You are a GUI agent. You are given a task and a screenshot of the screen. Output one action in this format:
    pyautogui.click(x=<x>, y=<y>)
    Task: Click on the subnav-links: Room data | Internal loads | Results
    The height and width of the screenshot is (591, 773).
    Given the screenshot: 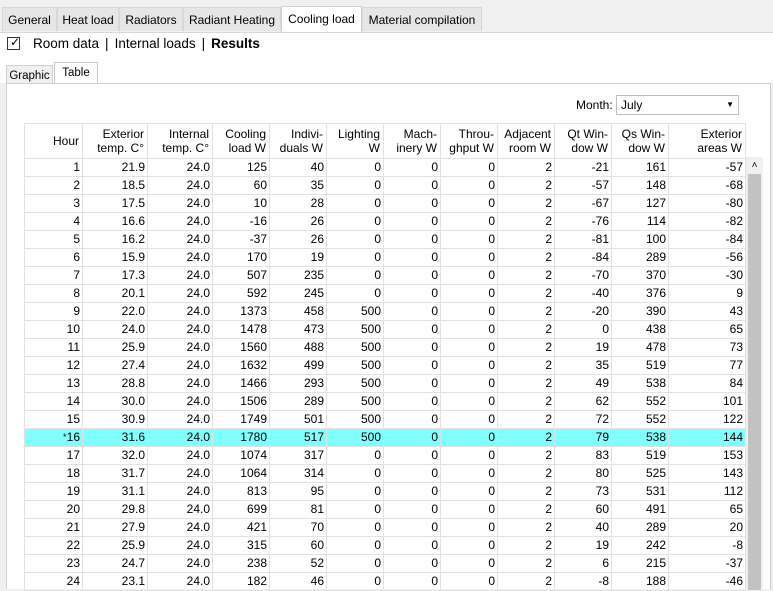 What is the action you would take?
    pyautogui.click(x=146, y=43)
    